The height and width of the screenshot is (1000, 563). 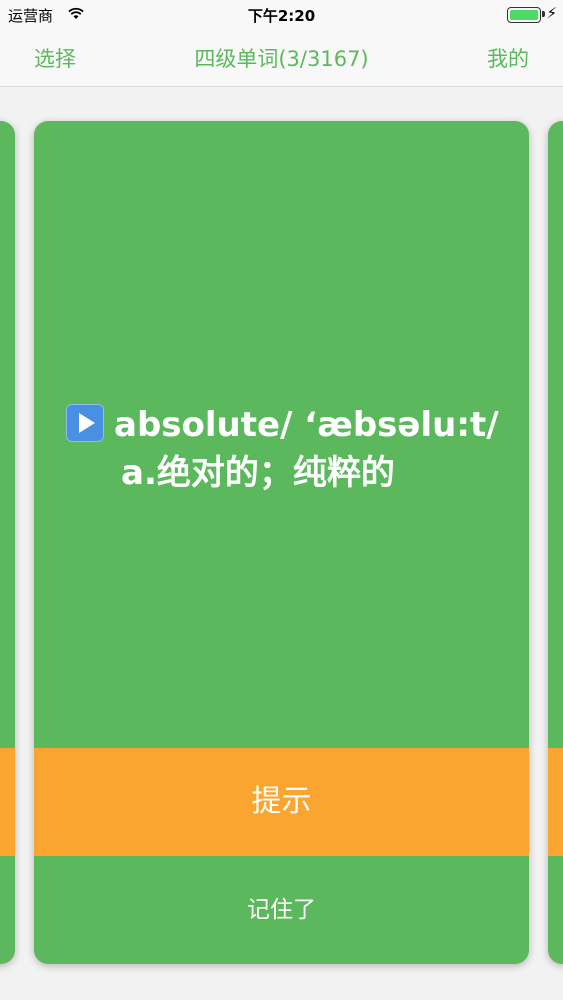 I want to click on word-block: absolute/ ‘æbsəlu:t/ a.绝对的；纯粹的, so click(x=287, y=449).